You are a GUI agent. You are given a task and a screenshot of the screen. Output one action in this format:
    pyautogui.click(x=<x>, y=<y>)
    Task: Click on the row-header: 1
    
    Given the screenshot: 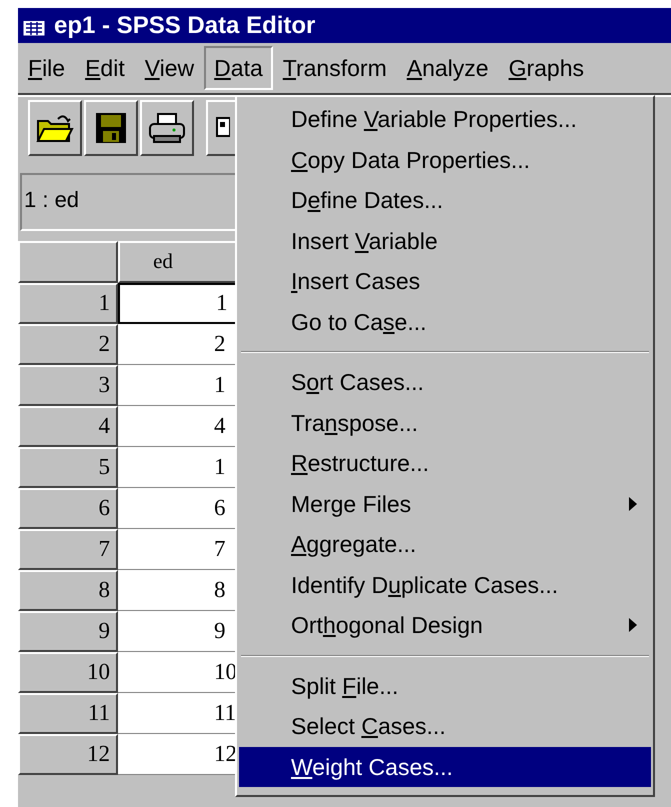 What is the action you would take?
    pyautogui.click(x=68, y=303)
    